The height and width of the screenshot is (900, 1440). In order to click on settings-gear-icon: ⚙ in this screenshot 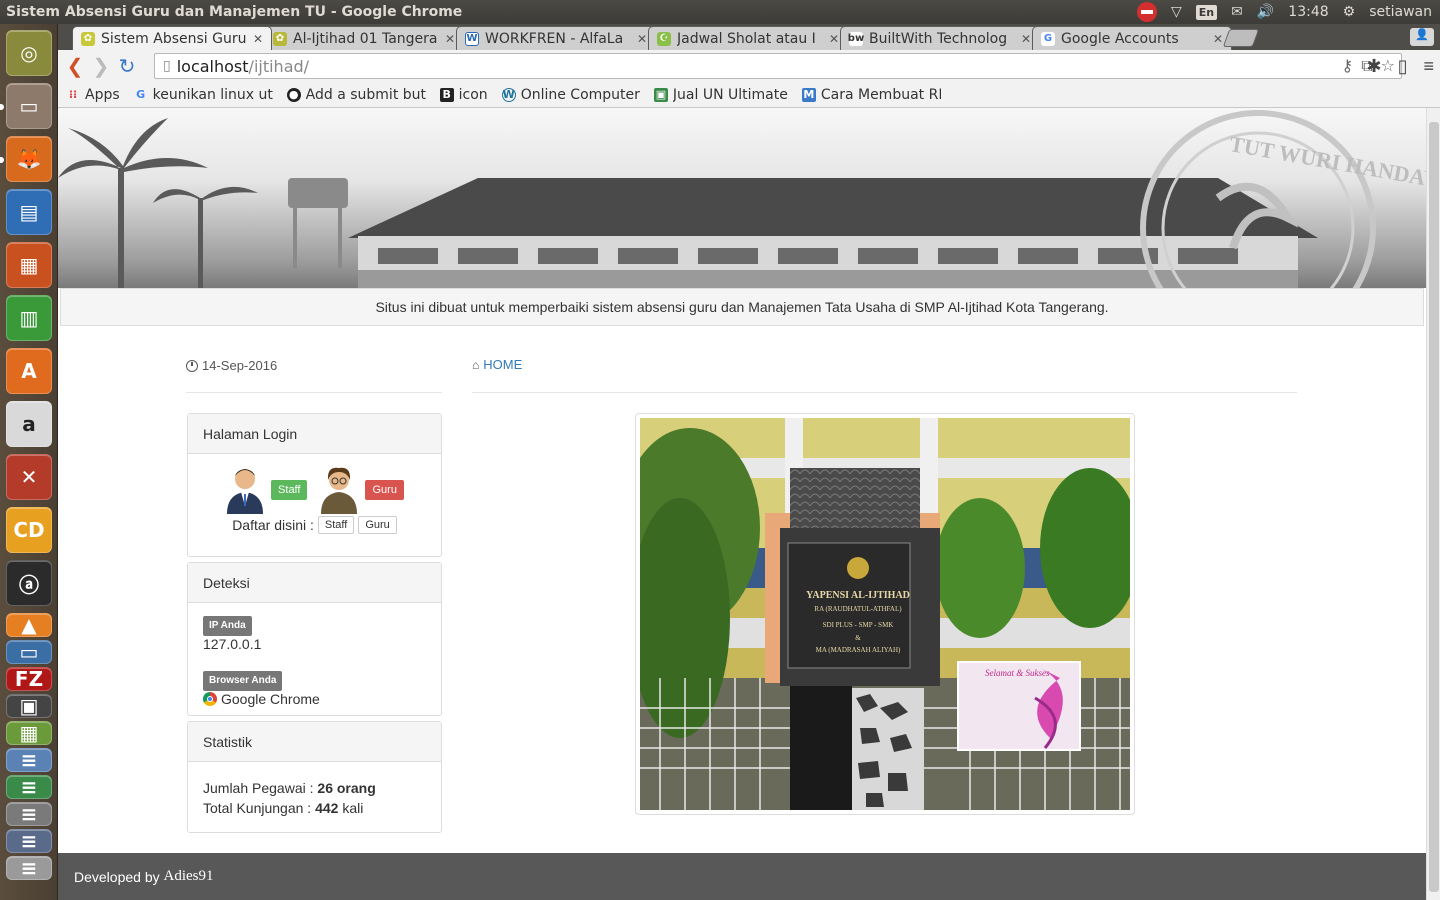, I will do `click(1349, 12)`.